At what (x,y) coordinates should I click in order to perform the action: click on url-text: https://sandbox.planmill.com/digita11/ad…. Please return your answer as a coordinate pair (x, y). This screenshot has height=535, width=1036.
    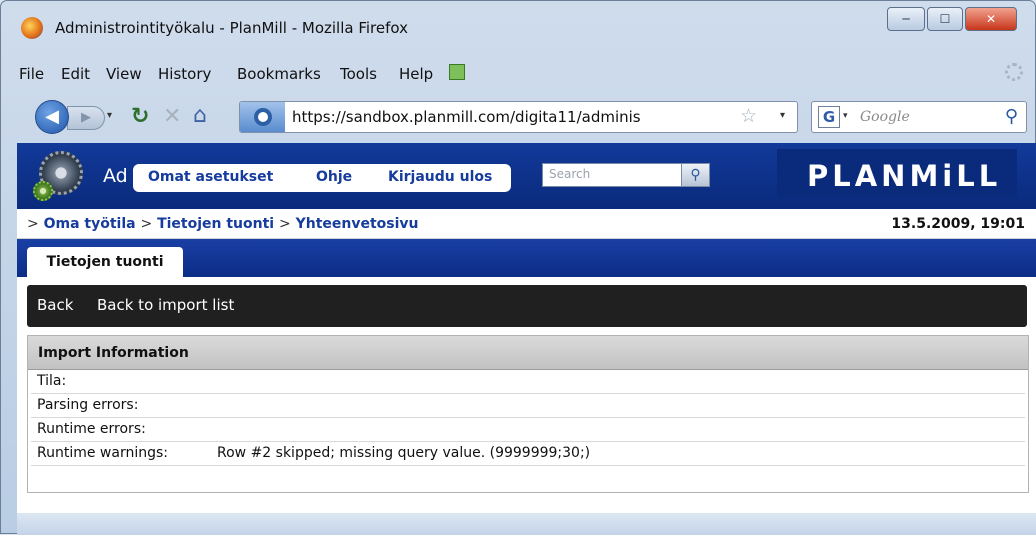
    Looking at the image, I should click on (517, 117).